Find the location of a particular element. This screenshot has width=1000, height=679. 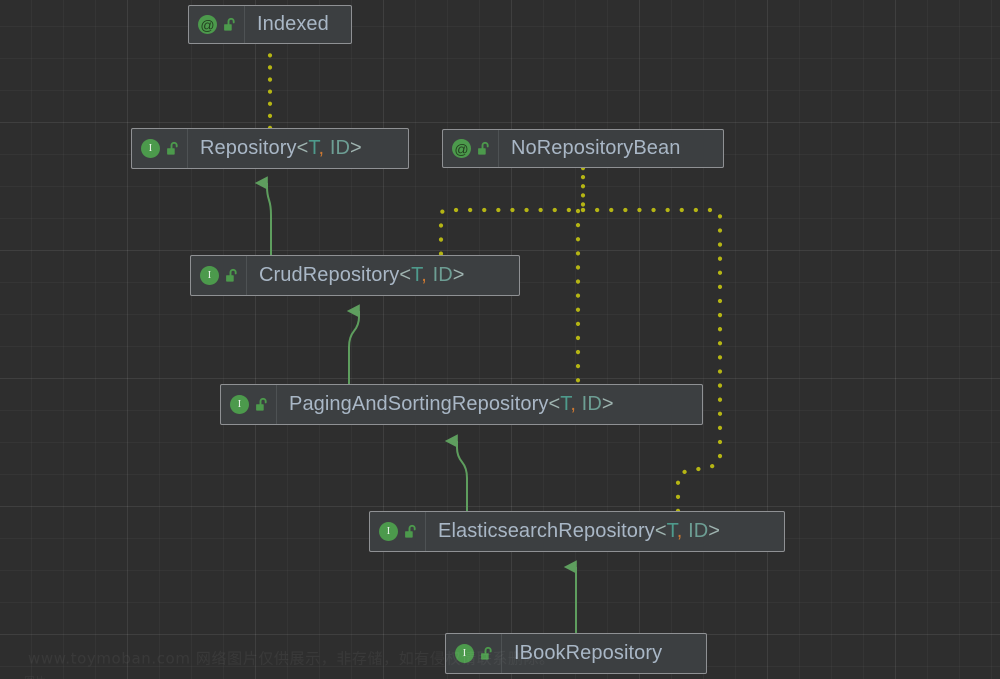

class-node-crudrepository: I CrudRepository<T, ID> is located at coordinates (355, 275).